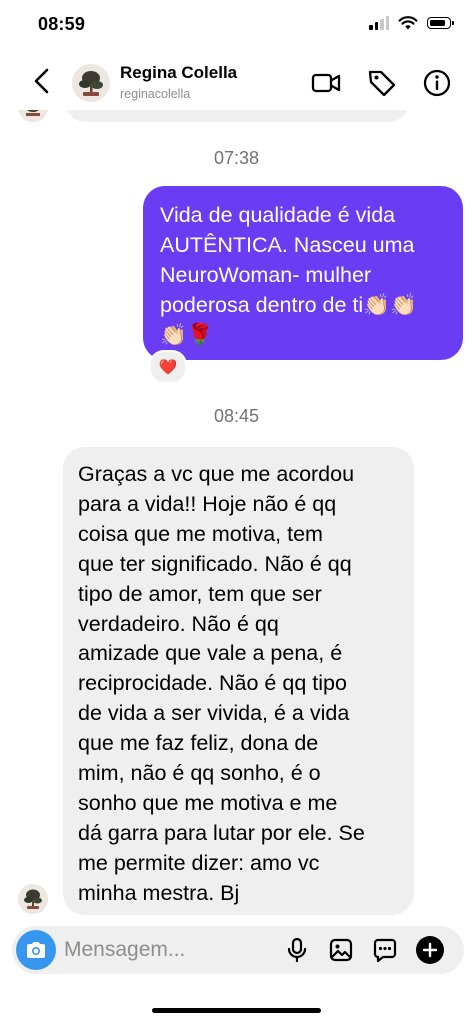 The image size is (473, 1024). What do you see at coordinates (216, 474) in the screenshot?
I see `incoming-message-line: Graças a vc que me acordou` at bounding box center [216, 474].